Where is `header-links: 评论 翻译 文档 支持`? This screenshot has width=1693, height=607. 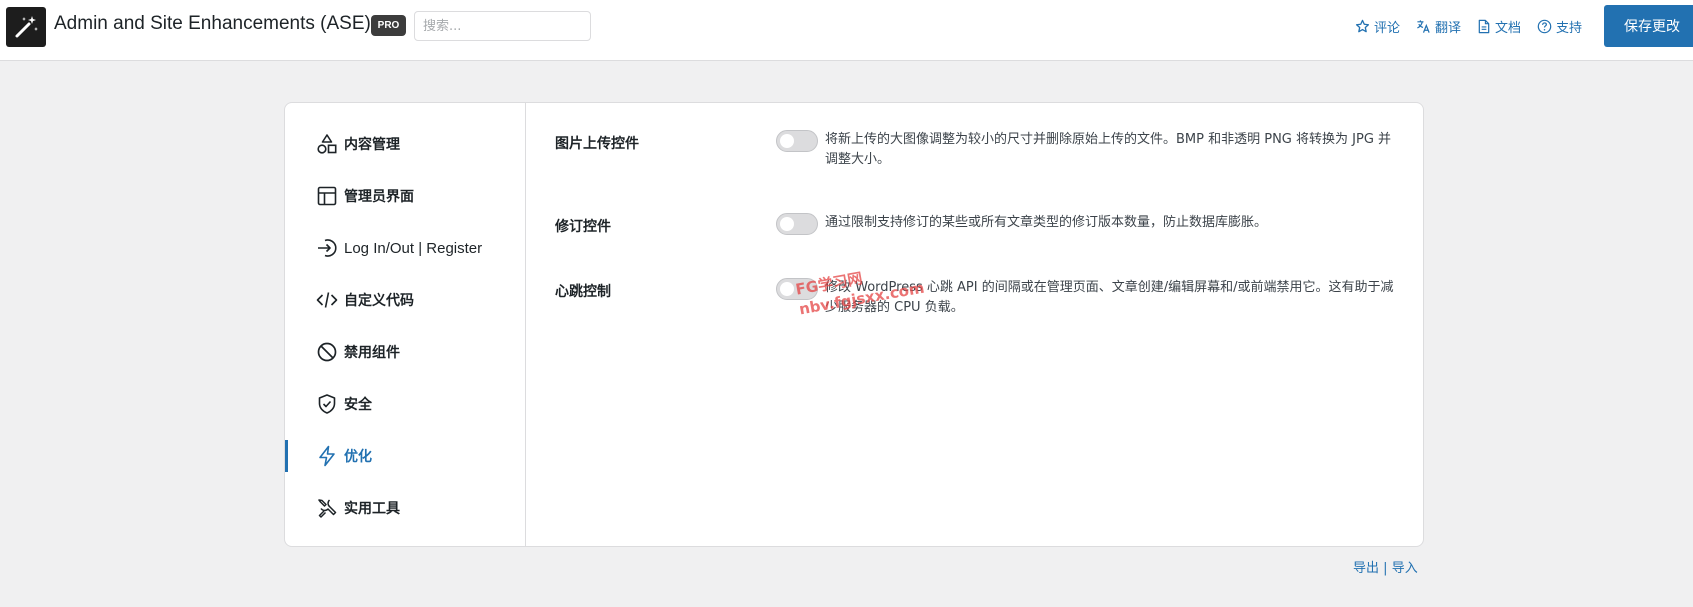 header-links: 评论 翻译 文档 支持 is located at coordinates (1476, 26).